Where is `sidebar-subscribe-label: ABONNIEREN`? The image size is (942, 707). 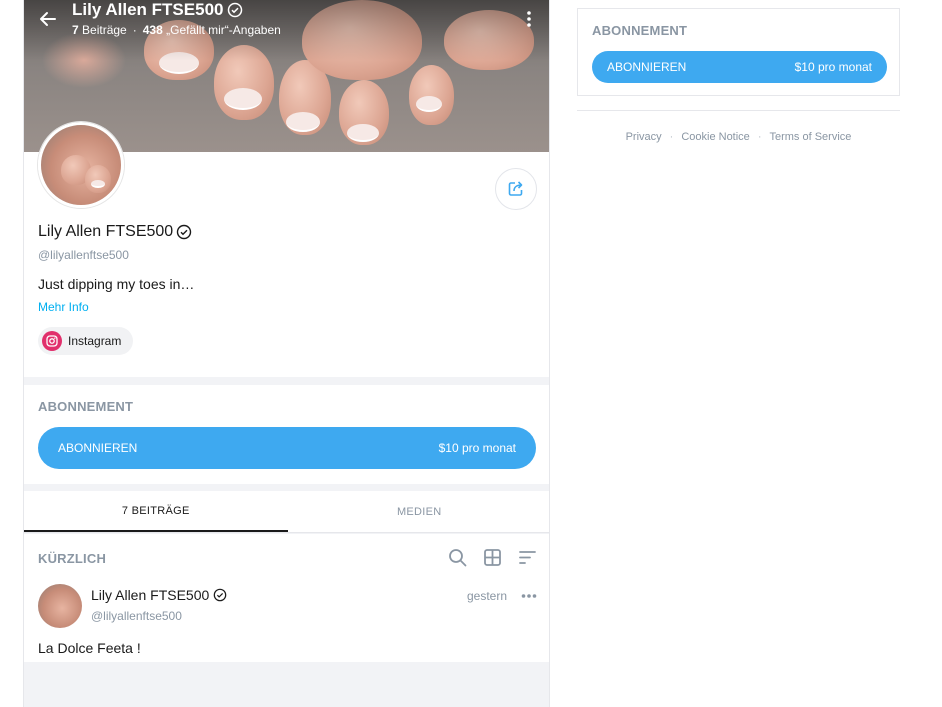 sidebar-subscribe-label: ABONNIEREN is located at coordinates (647, 67).